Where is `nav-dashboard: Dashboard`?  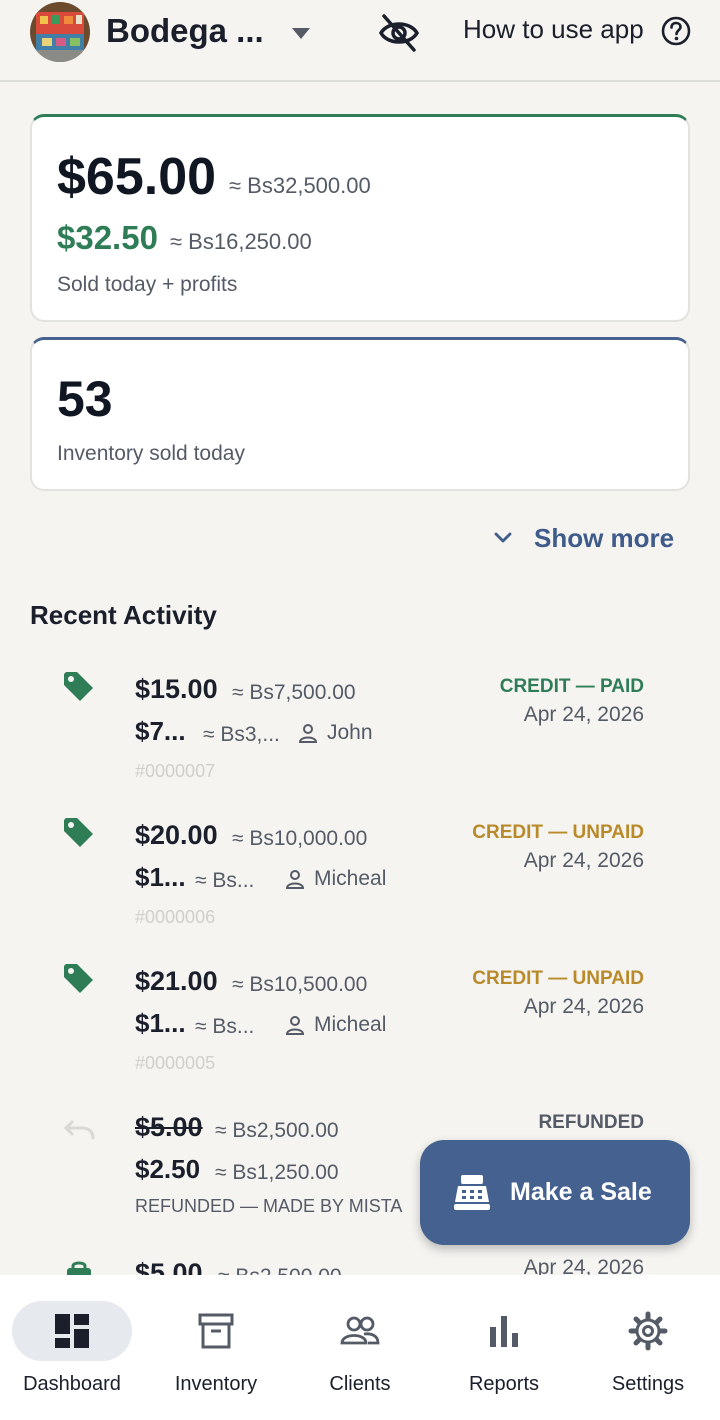 nav-dashboard: Dashboard is located at coordinates (72, 1347).